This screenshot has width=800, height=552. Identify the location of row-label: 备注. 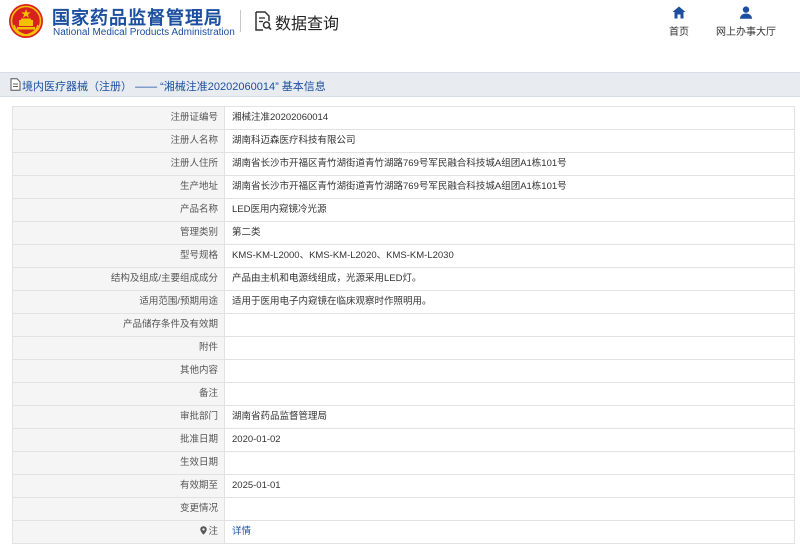
(118, 394).